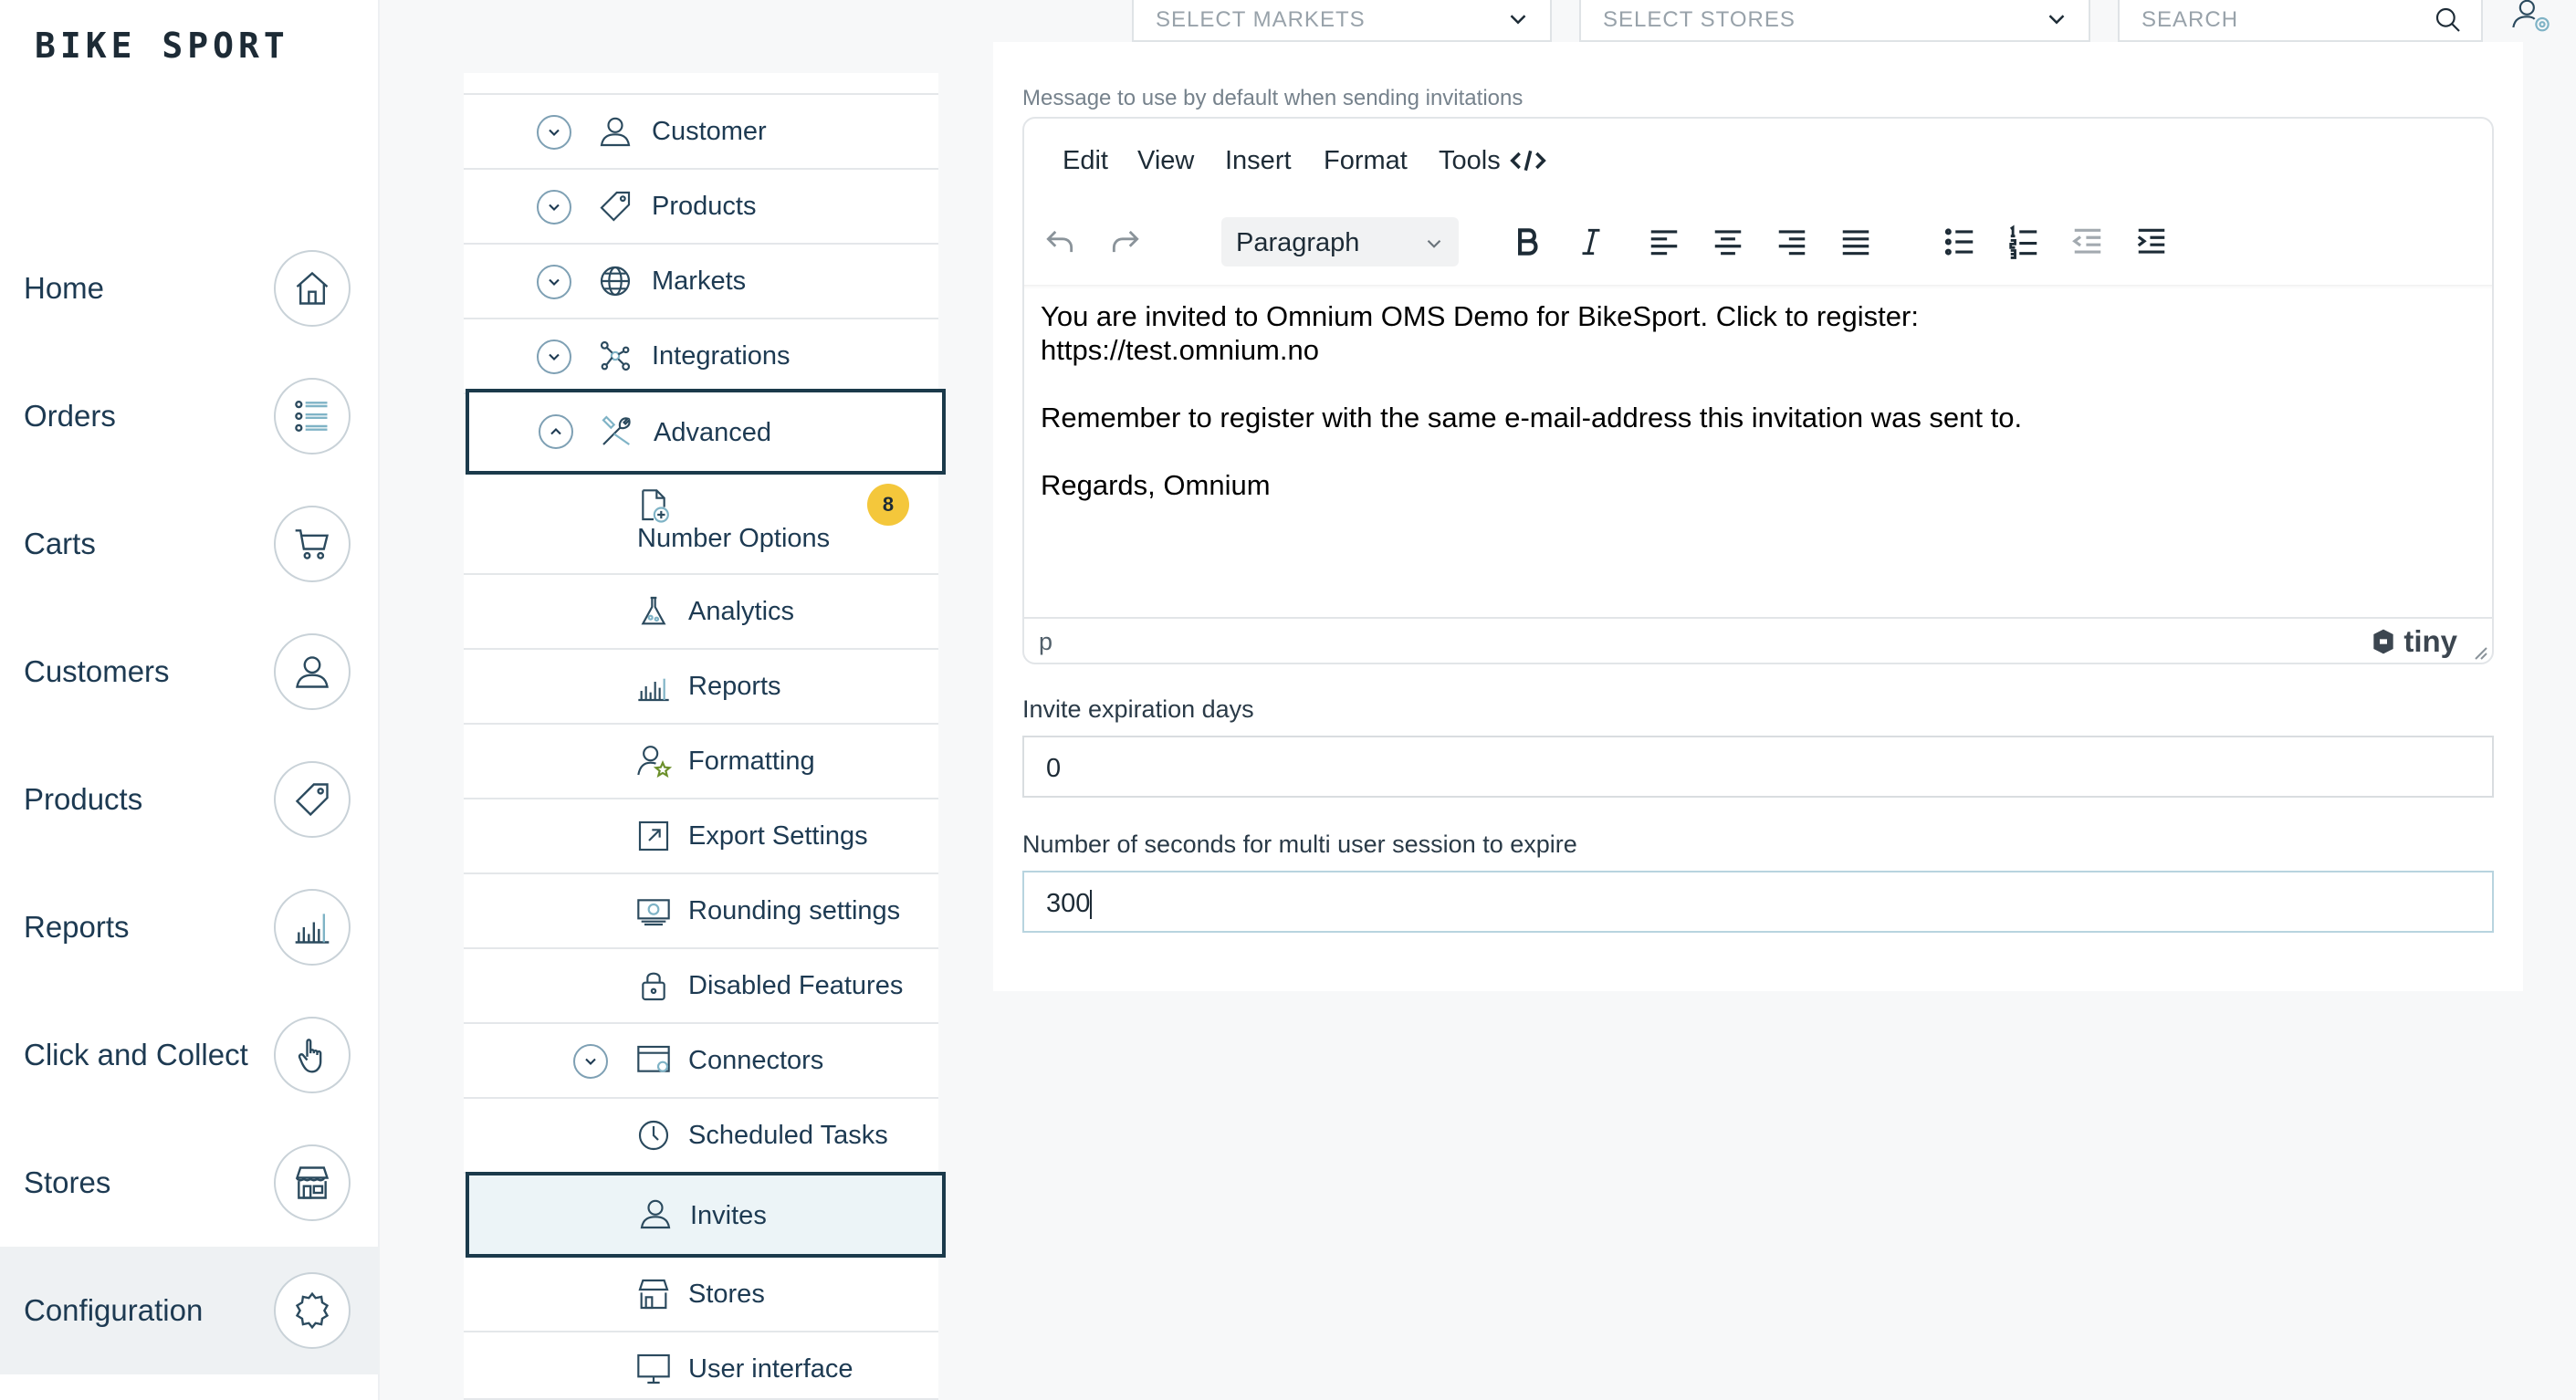  I want to click on tree-item-advanced: Advanced, so click(706, 432).